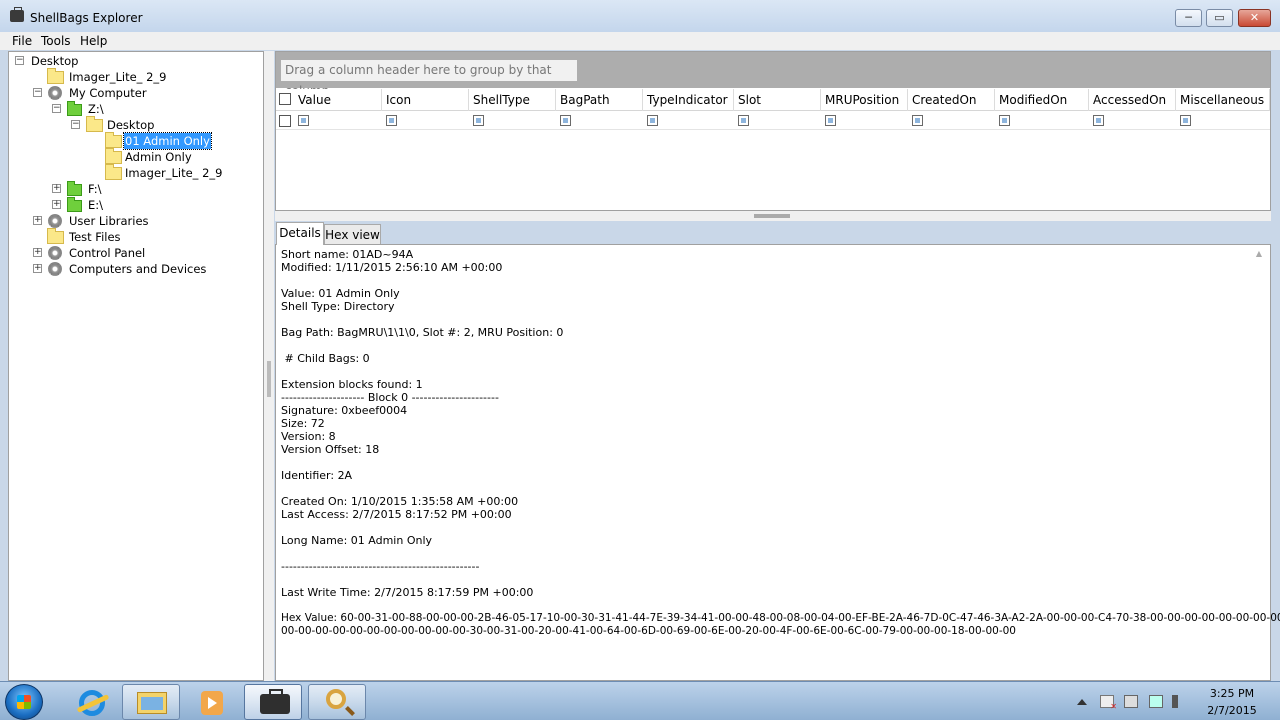 The image size is (1280, 720). What do you see at coordinates (22, 41) in the screenshot?
I see `menu-file: File` at bounding box center [22, 41].